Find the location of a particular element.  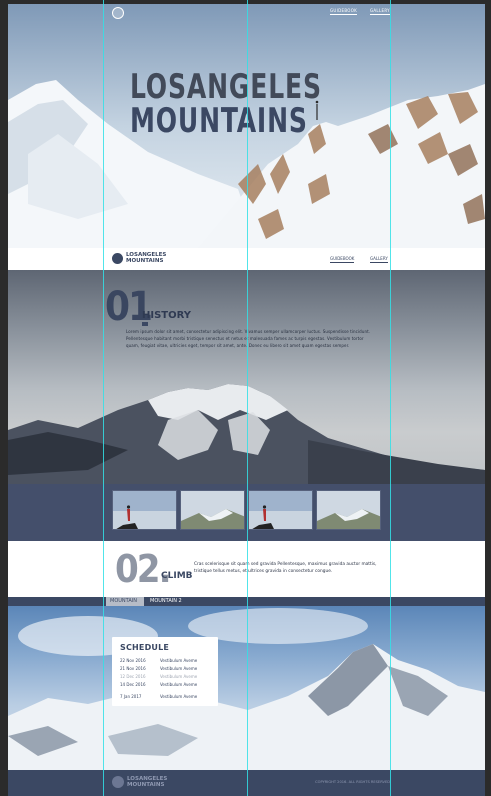

header-nav-gallery: GALLERY is located at coordinates (379, 259).